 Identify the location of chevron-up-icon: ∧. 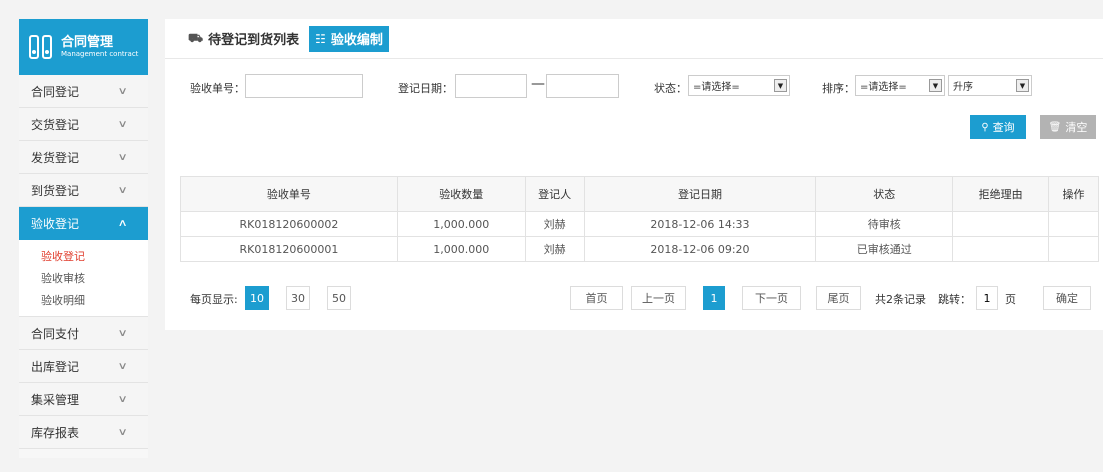
(122, 223).